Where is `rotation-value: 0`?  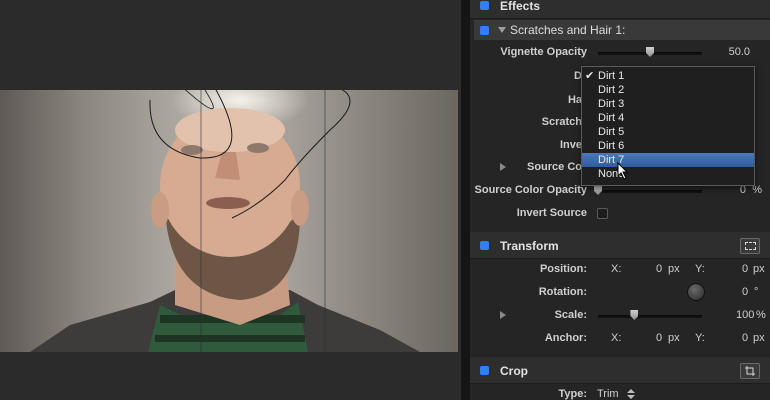
rotation-value: 0 is located at coordinates (745, 292).